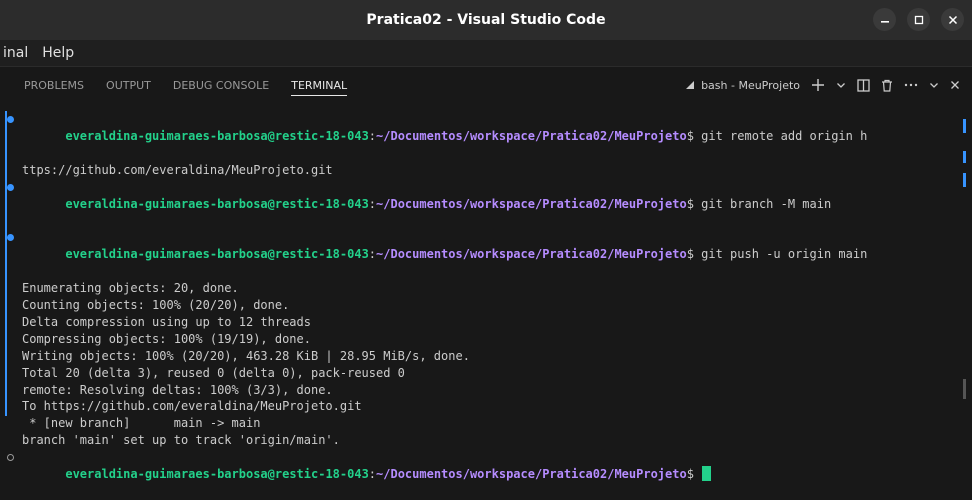  I want to click on new-terminal-button, so click(818, 85).